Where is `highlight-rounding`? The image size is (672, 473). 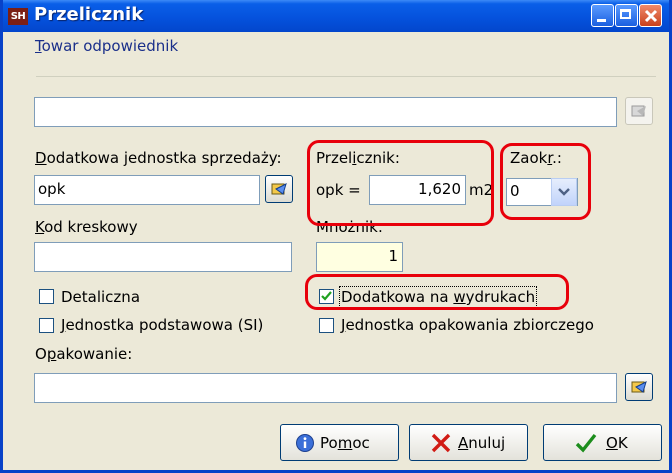 highlight-rounding is located at coordinates (545, 181).